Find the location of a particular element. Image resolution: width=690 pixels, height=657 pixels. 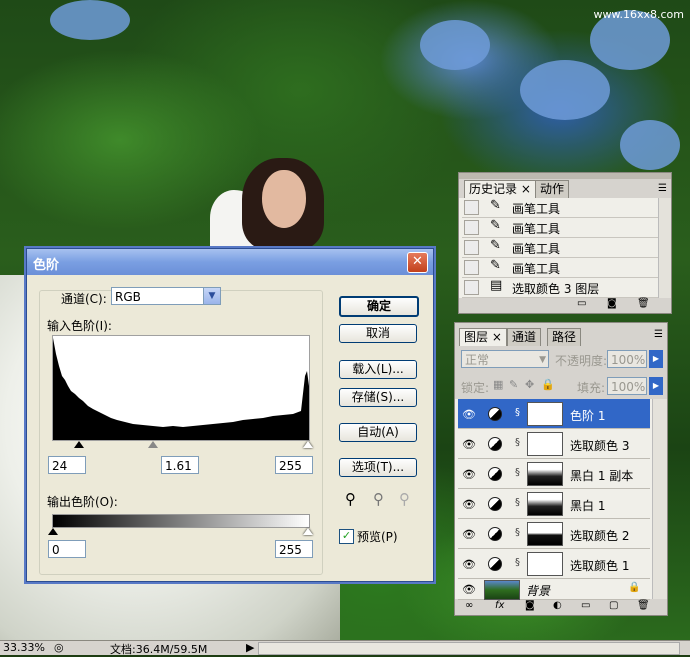

layer-row: 👁 § 选取颜色 1 is located at coordinates (554, 564).